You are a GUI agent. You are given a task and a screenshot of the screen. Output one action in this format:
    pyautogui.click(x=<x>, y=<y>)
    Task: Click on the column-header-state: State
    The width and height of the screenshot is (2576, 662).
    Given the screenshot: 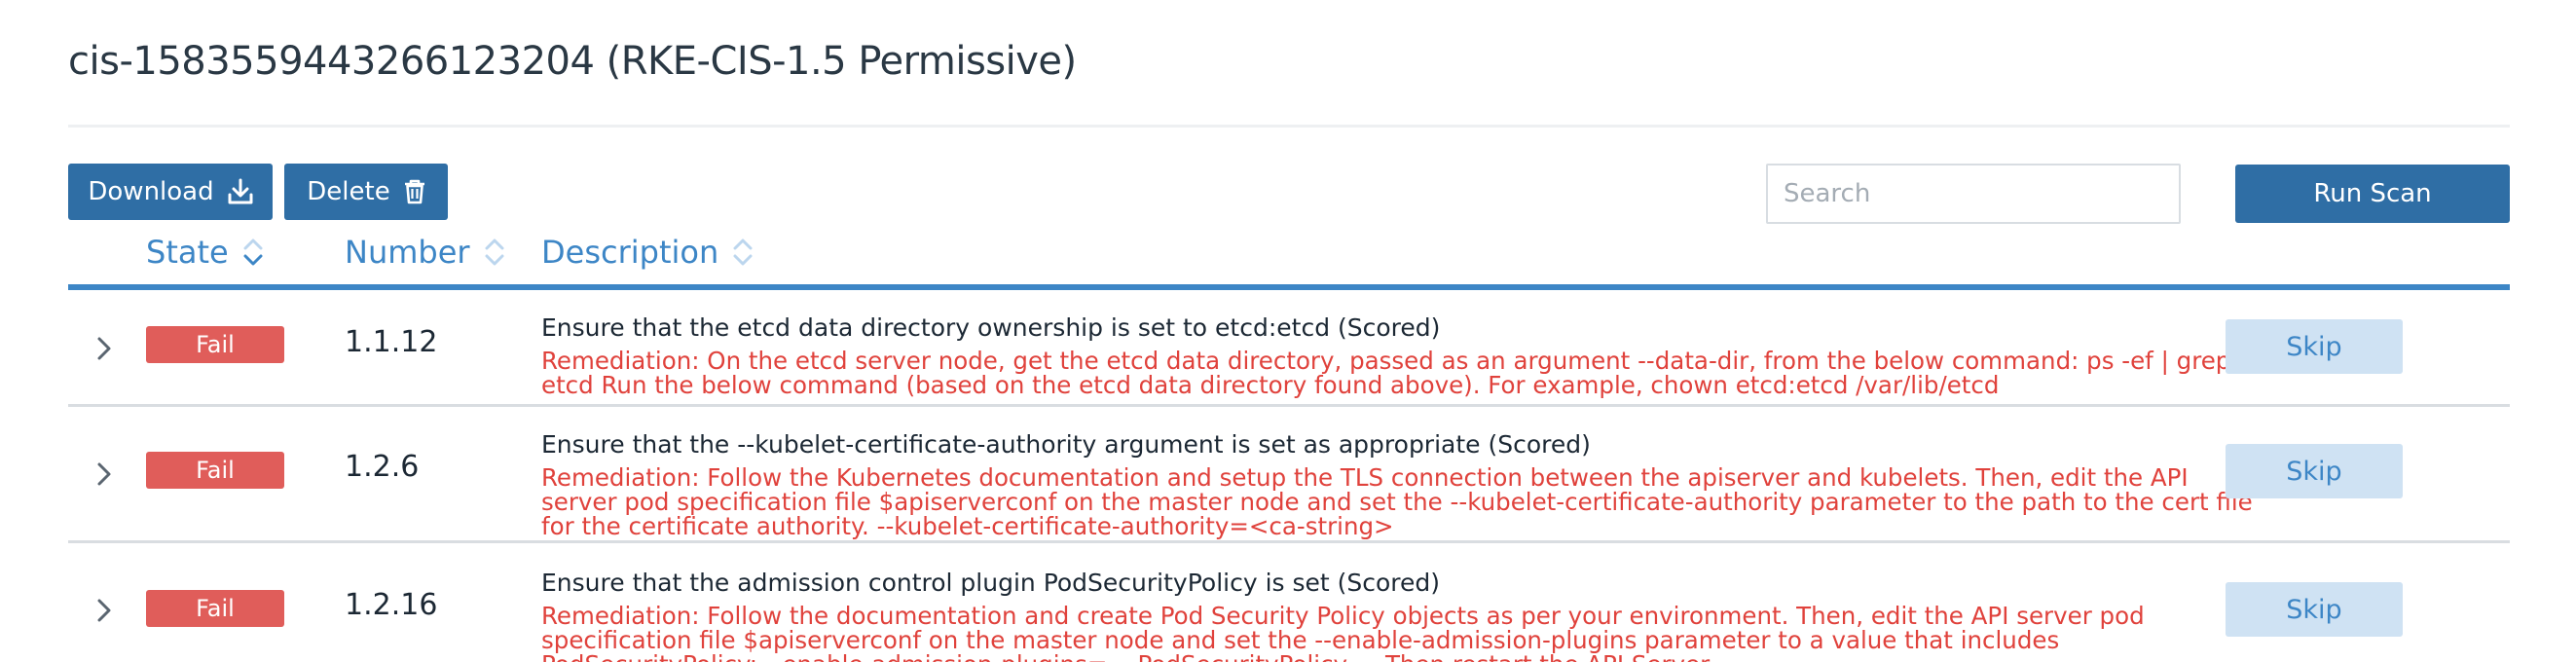 What is the action you would take?
    pyautogui.click(x=205, y=253)
    